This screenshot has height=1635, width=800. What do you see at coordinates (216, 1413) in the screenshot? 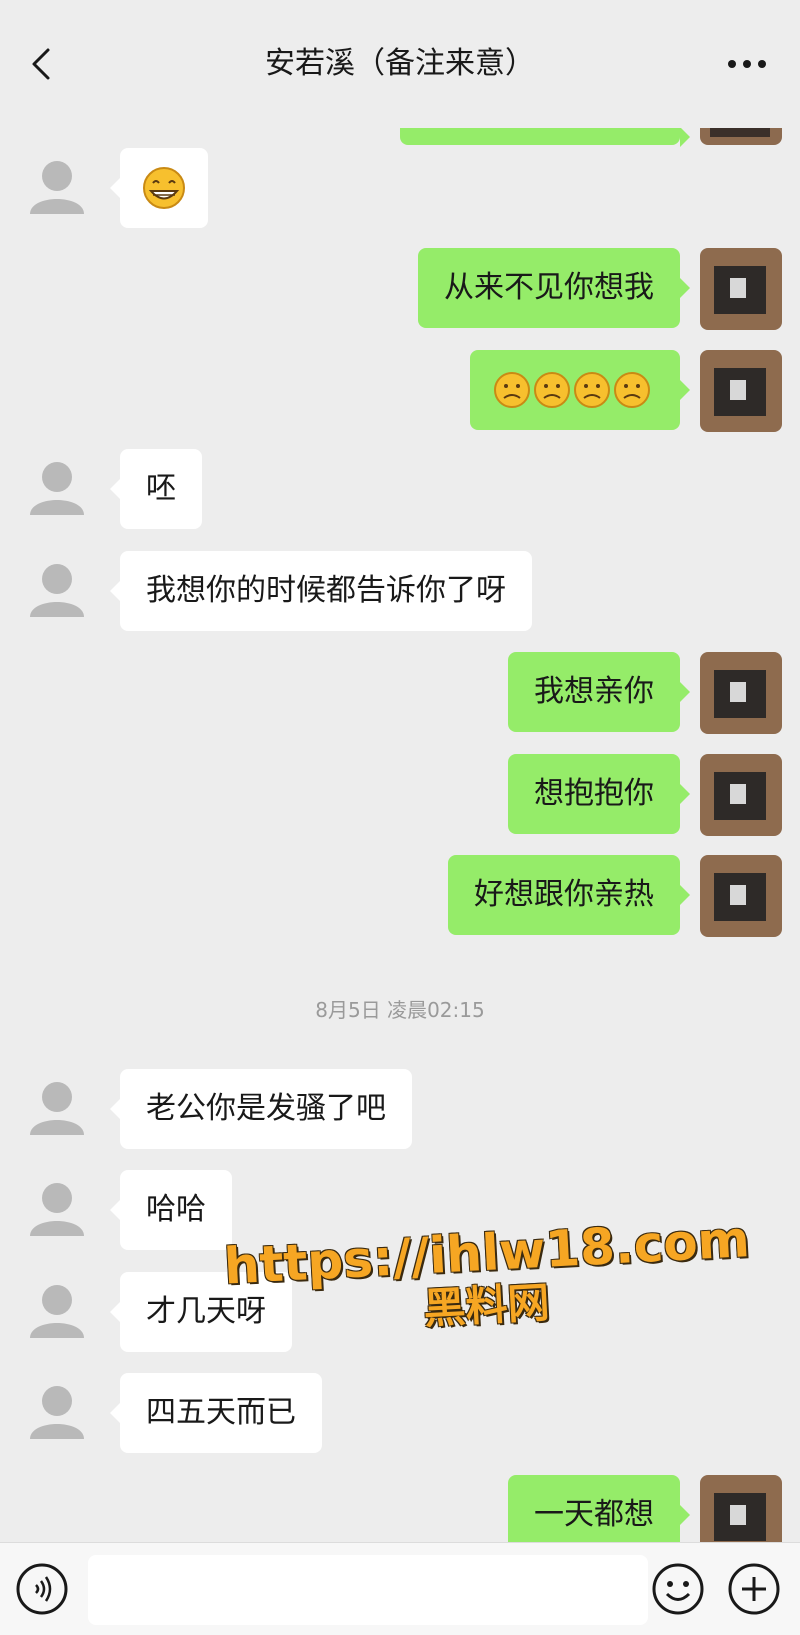
I see `message-bubble: 四五天而已` at bounding box center [216, 1413].